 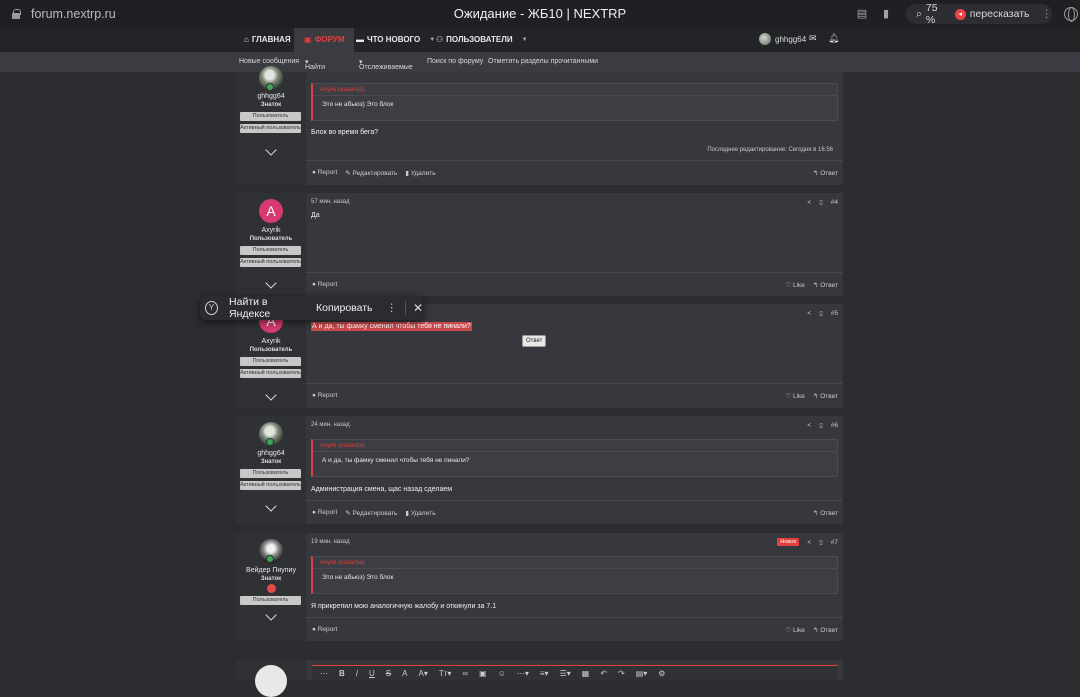 What do you see at coordinates (586, 673) in the screenshot?
I see `table-icon: ▦` at bounding box center [586, 673].